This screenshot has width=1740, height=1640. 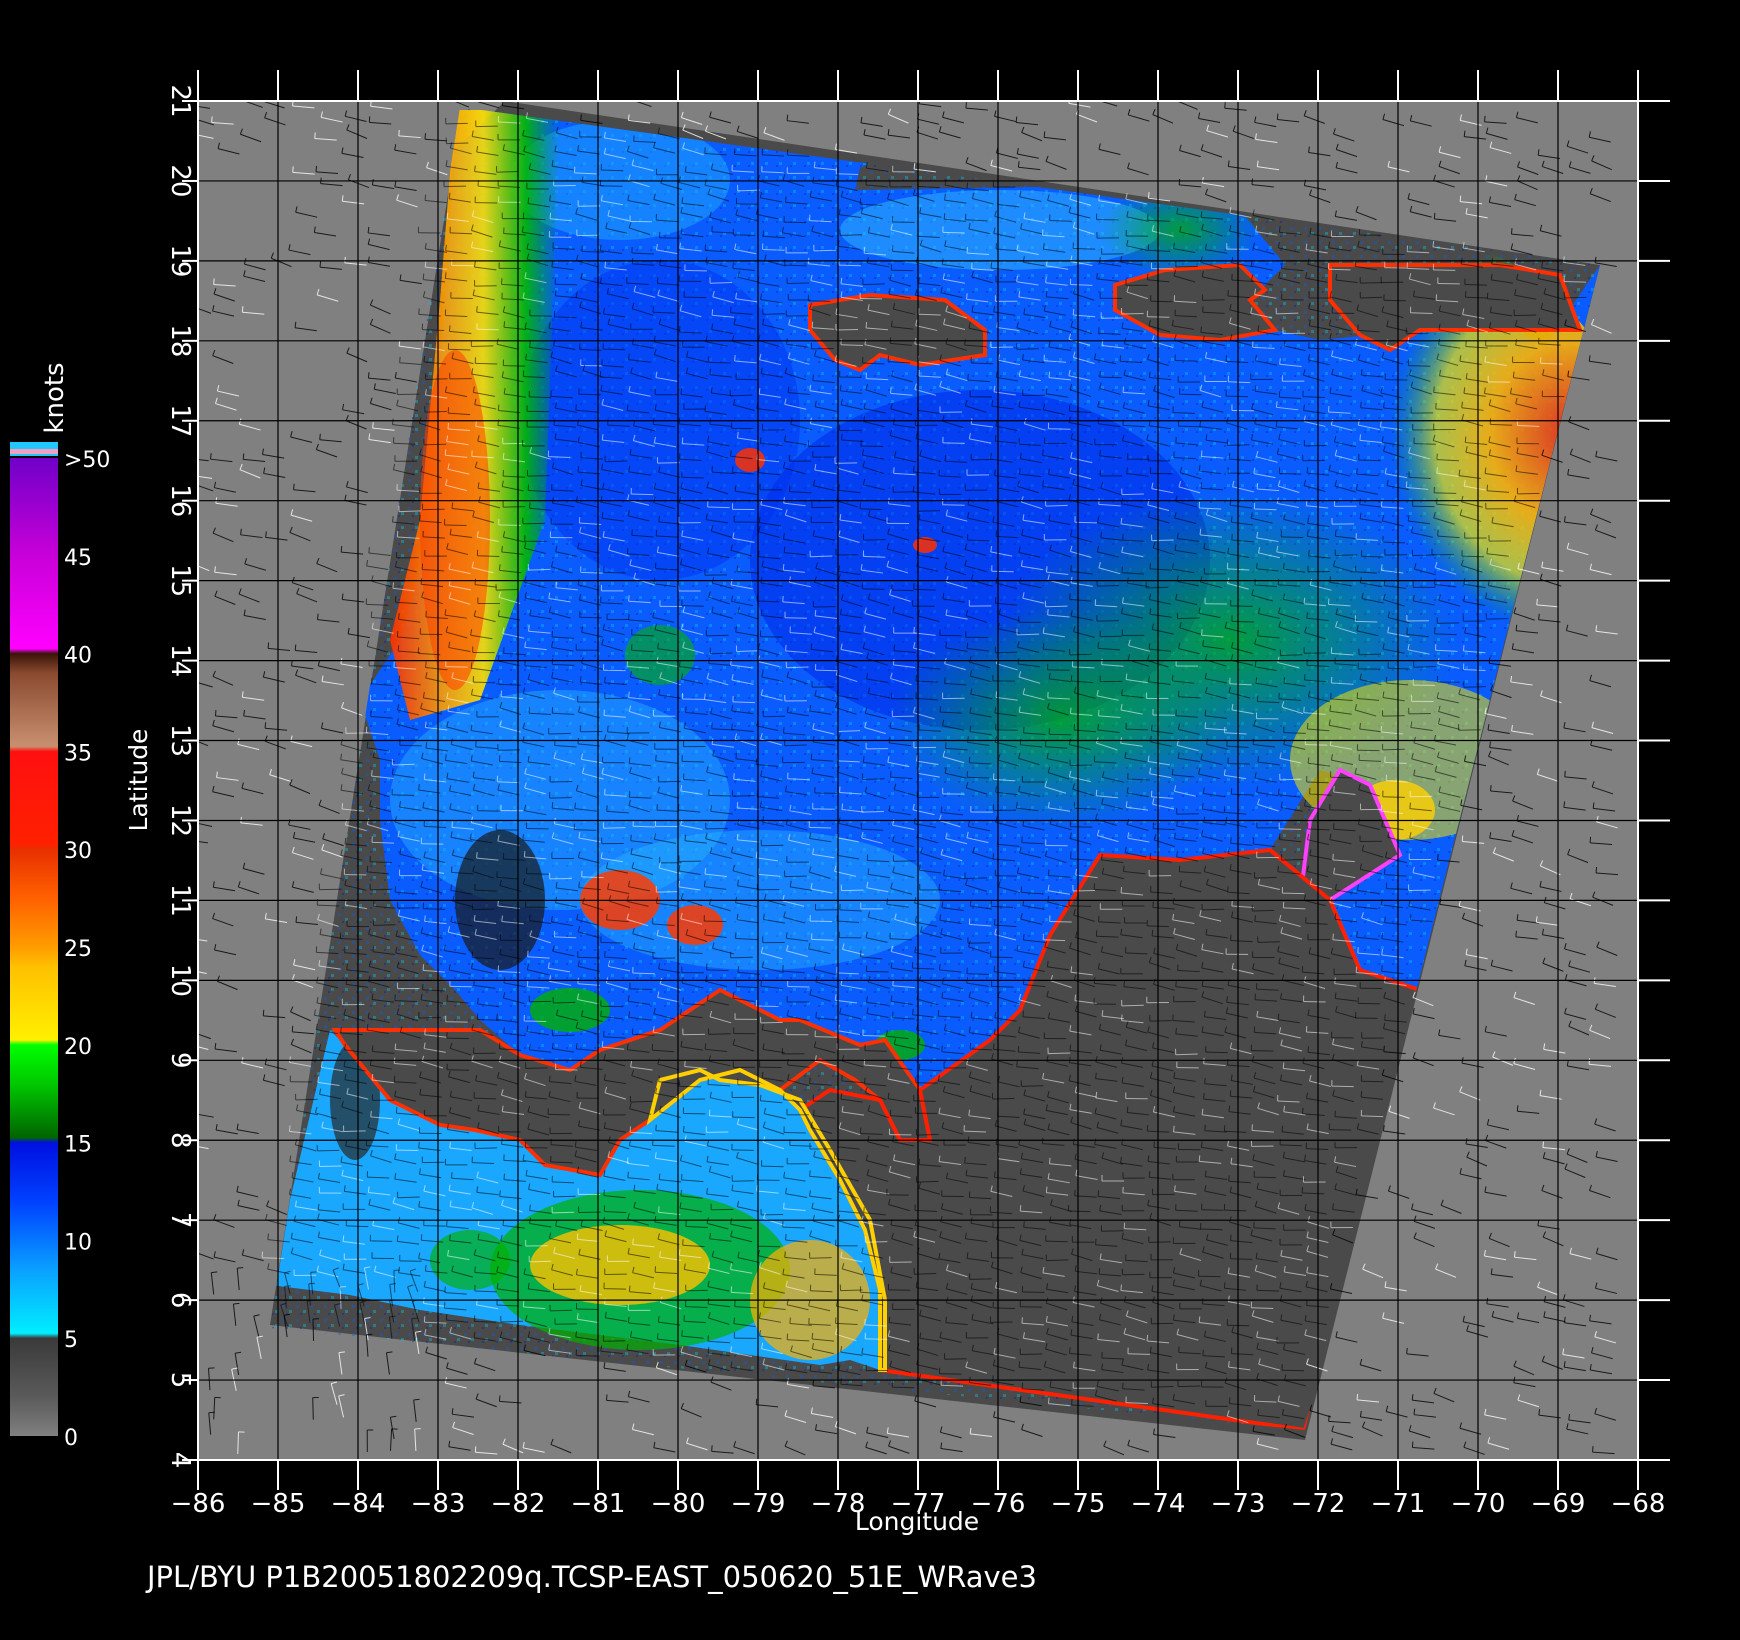 I want to click on x-tick-label: −70, so click(x=1478, y=1504).